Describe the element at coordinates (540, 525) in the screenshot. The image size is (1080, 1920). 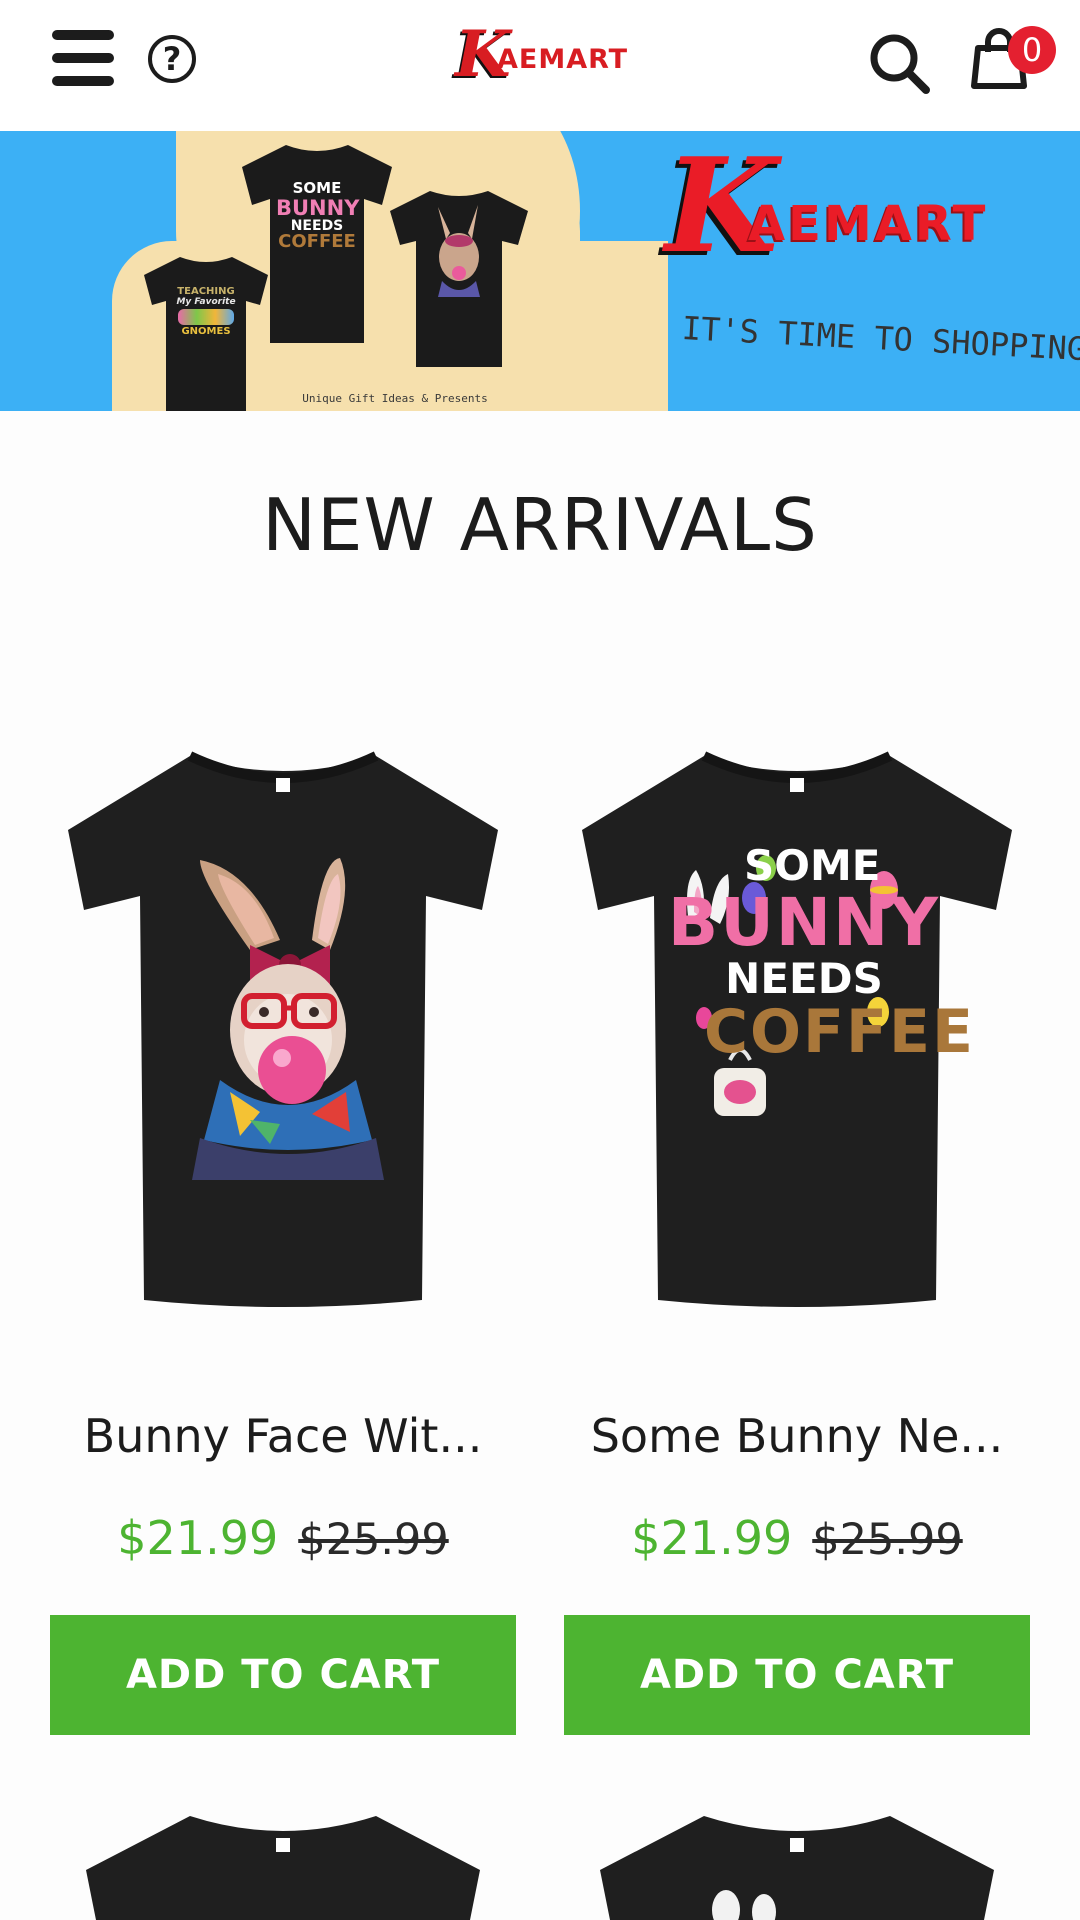
I see `section-title-new-arrivals: NEW ARRIVALS` at that location.